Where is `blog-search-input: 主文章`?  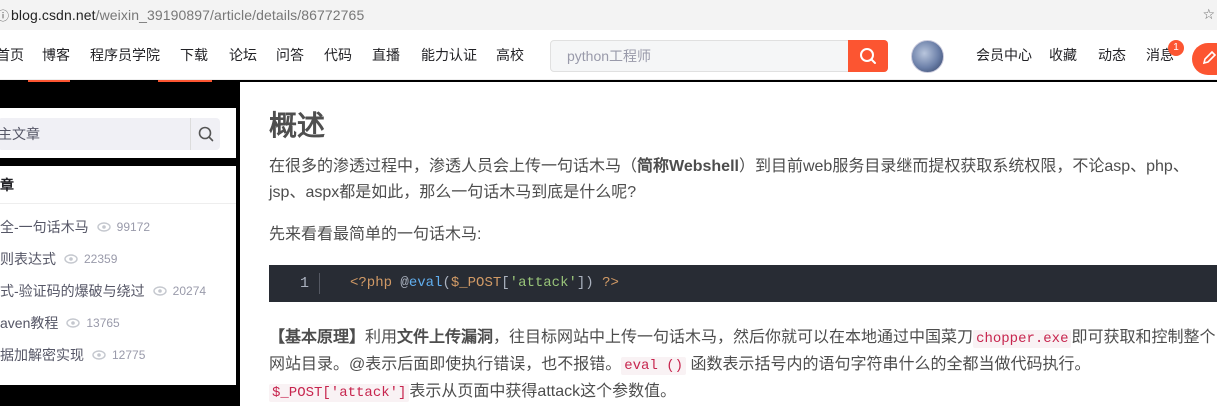 blog-search-input: 主文章 is located at coordinates (110, 134).